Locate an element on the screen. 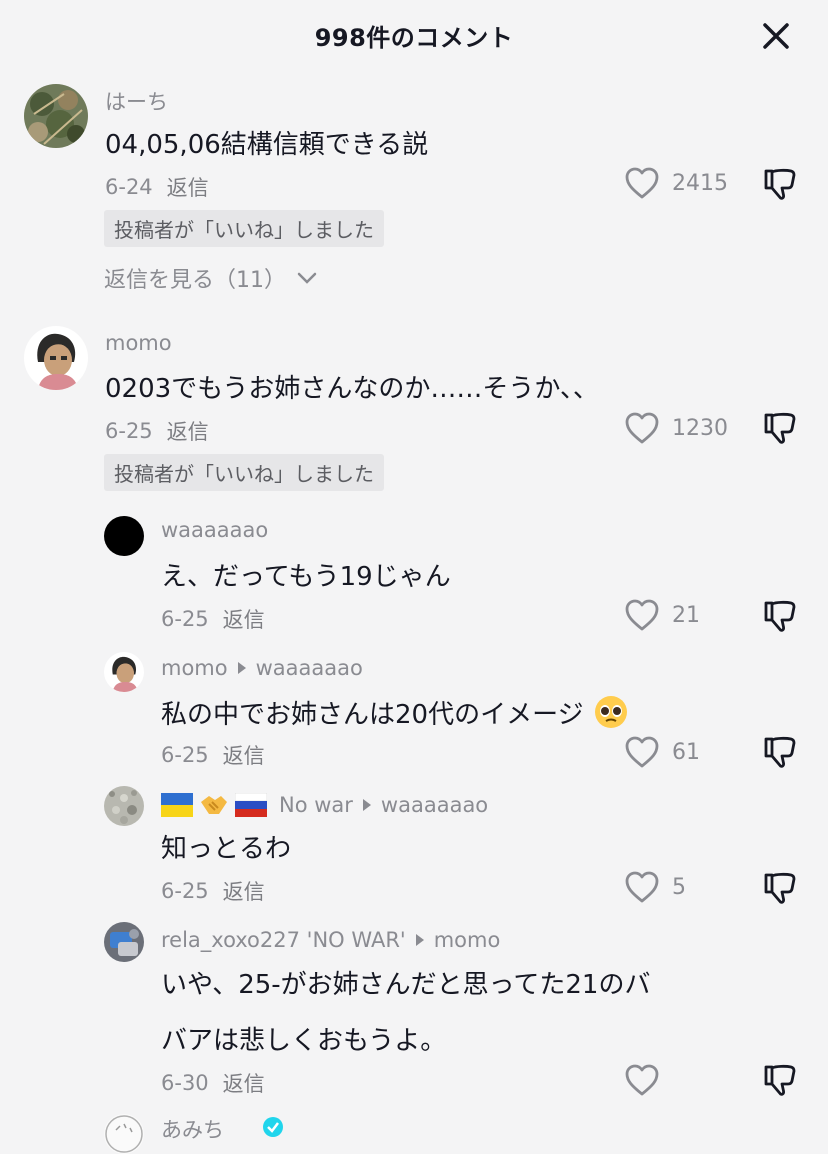  like-count: 2415 is located at coordinates (700, 183).